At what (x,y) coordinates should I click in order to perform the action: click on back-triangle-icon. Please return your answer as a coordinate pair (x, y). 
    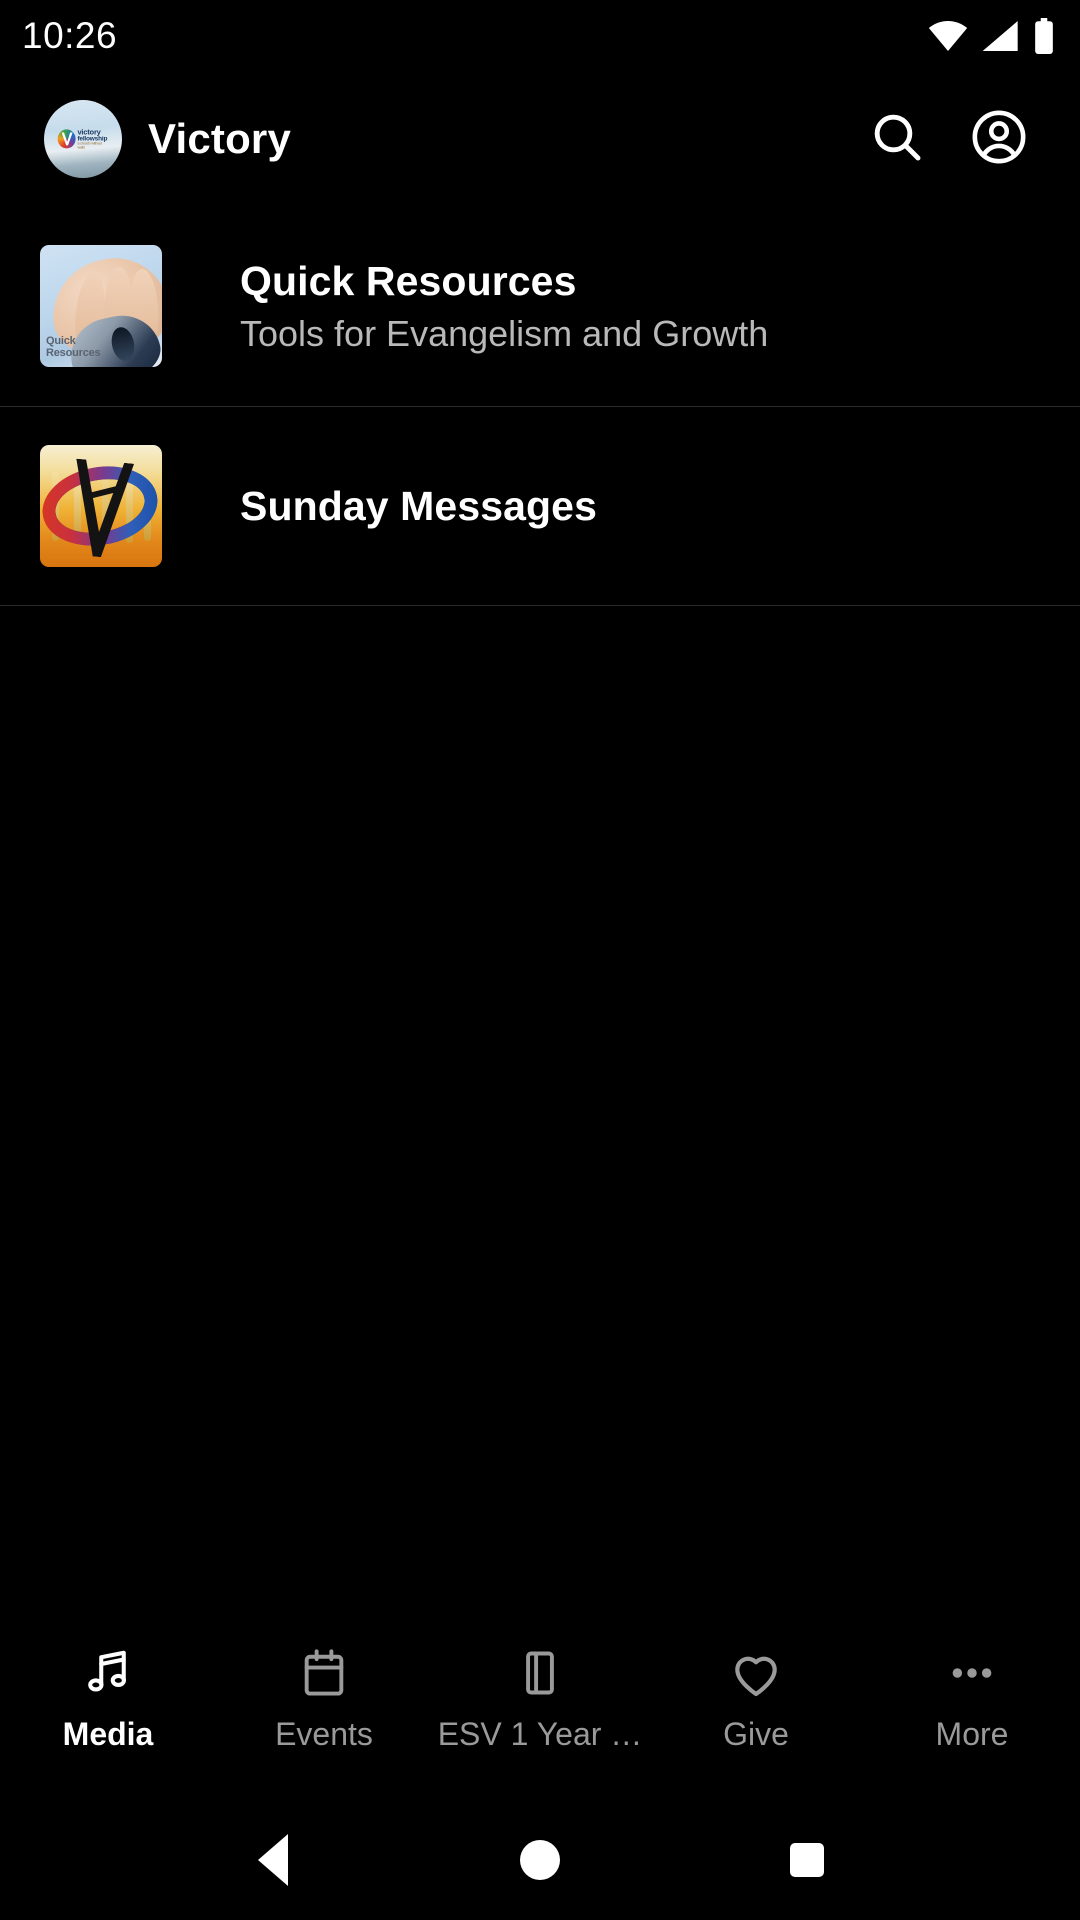
    Looking at the image, I should click on (273, 1860).